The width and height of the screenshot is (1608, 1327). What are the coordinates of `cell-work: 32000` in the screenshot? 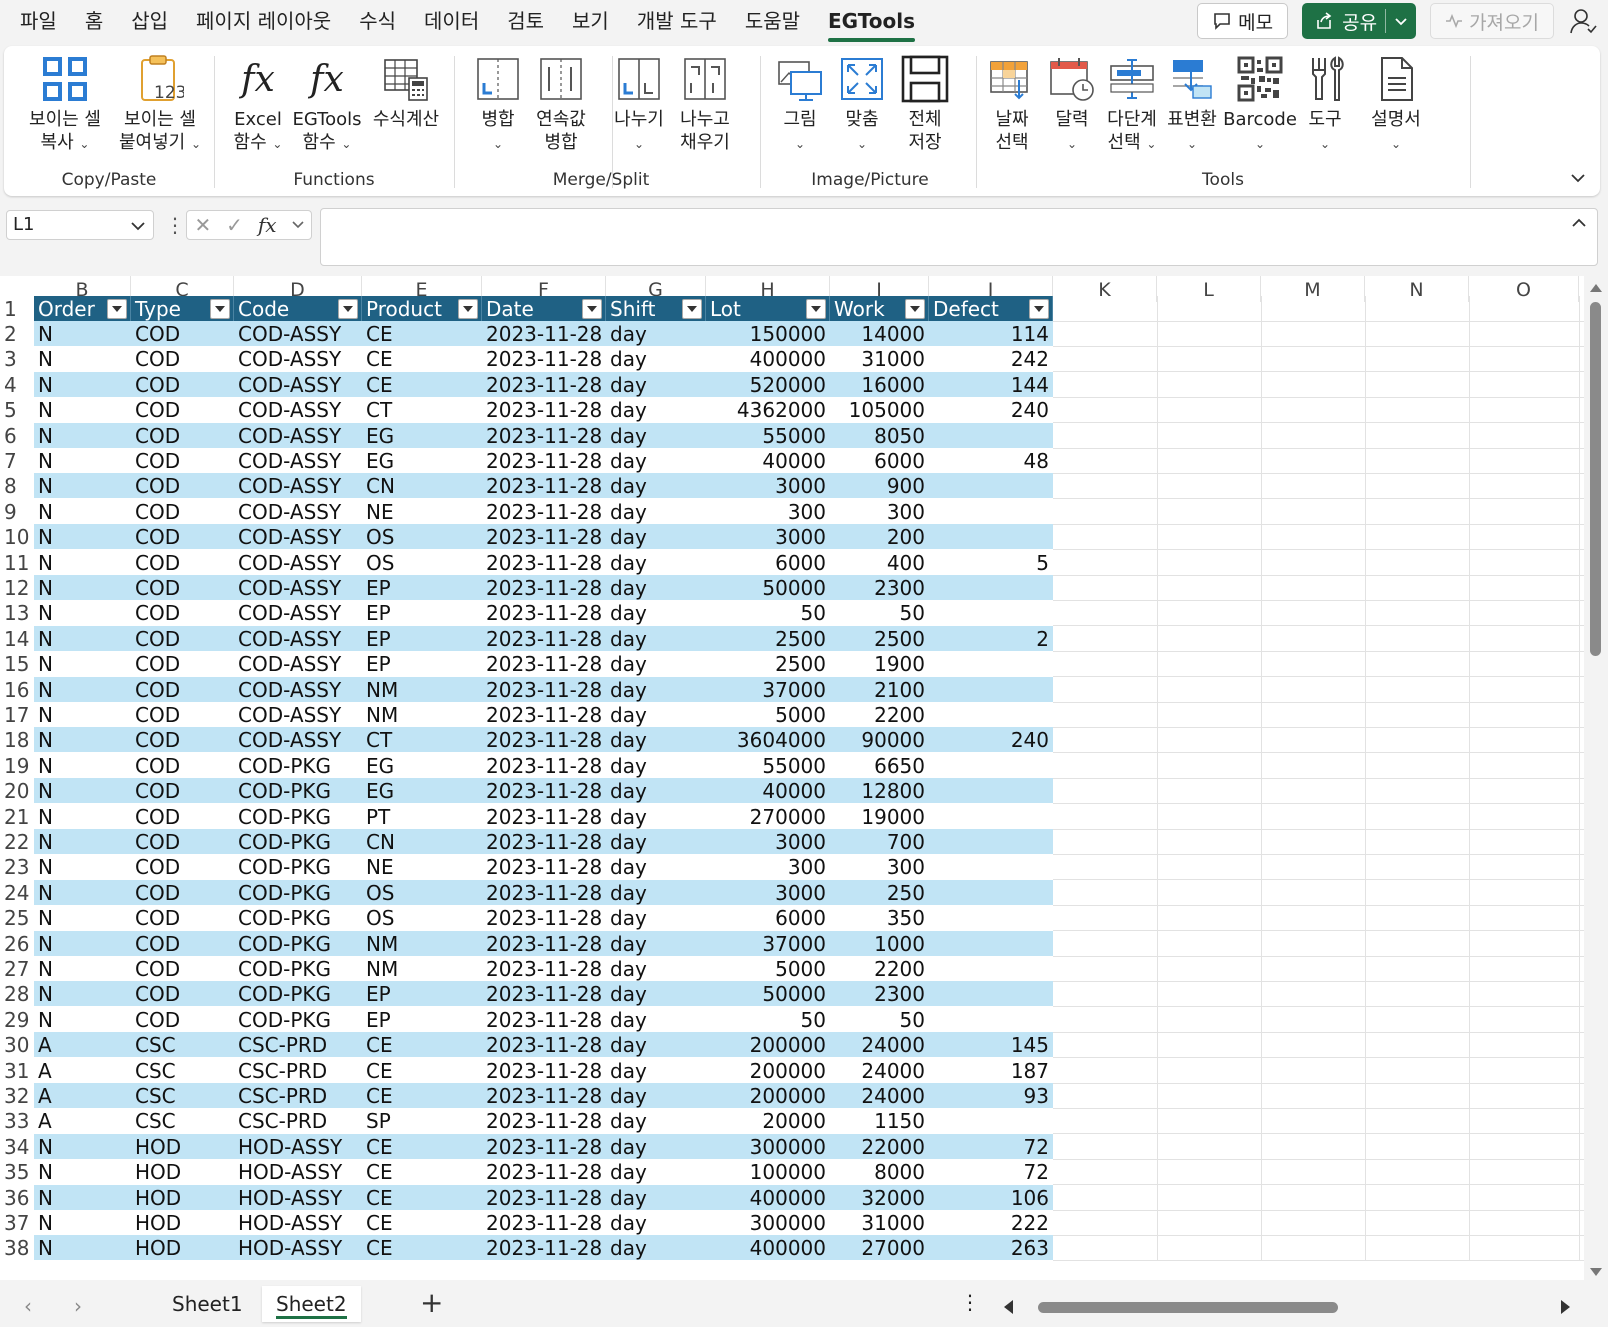 It's located at (879, 1198).